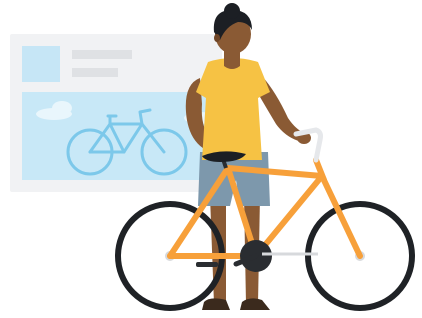 Image resolution: width=422 pixels, height=318 pixels. What do you see at coordinates (255, 304) in the screenshot?
I see `right-shoe` at bounding box center [255, 304].